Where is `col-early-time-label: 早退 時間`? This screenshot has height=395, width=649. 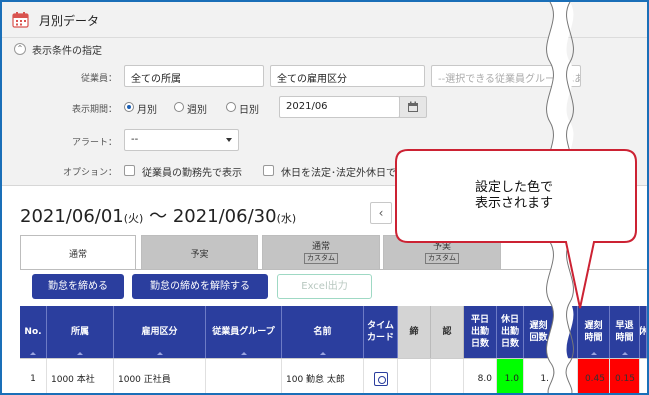
col-early-time-label: 早退 時間 is located at coordinates (624, 332).